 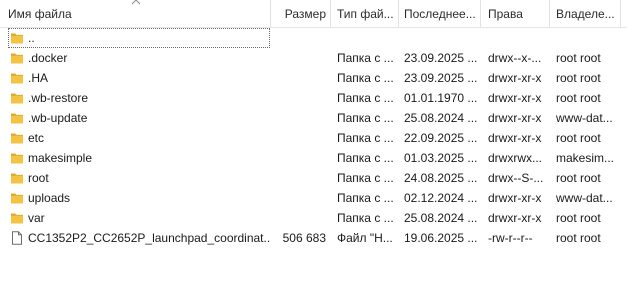 What do you see at coordinates (48, 58) in the screenshot?
I see `file-name: .docker` at bounding box center [48, 58].